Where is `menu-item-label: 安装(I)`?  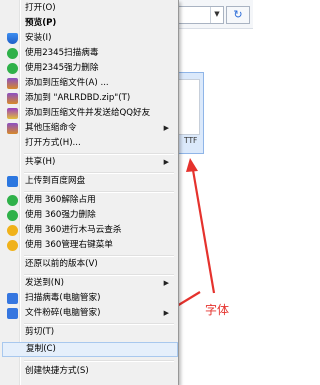 menu-item-label: 安装(I) is located at coordinates (38, 38).